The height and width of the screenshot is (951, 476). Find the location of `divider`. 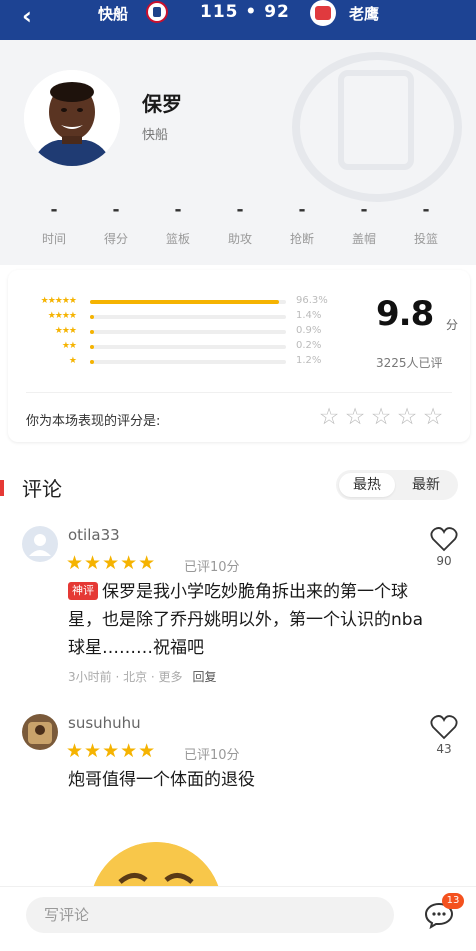

divider is located at coordinates (239, 392).